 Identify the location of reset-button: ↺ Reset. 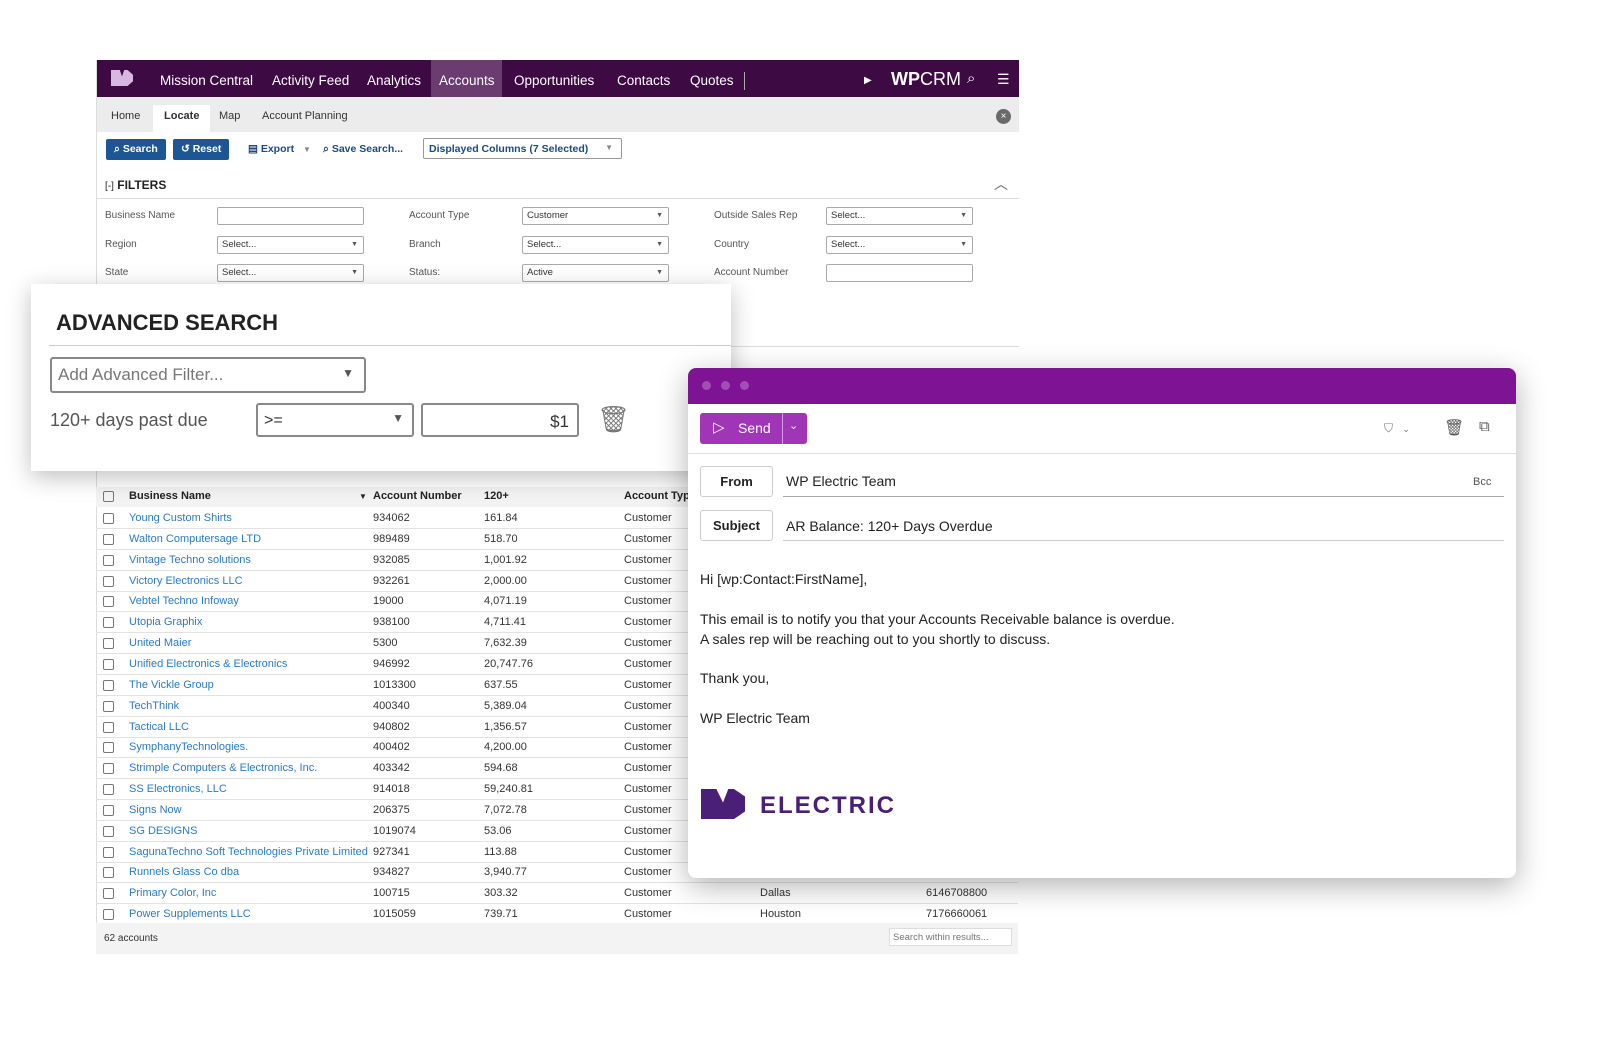
(201, 149).